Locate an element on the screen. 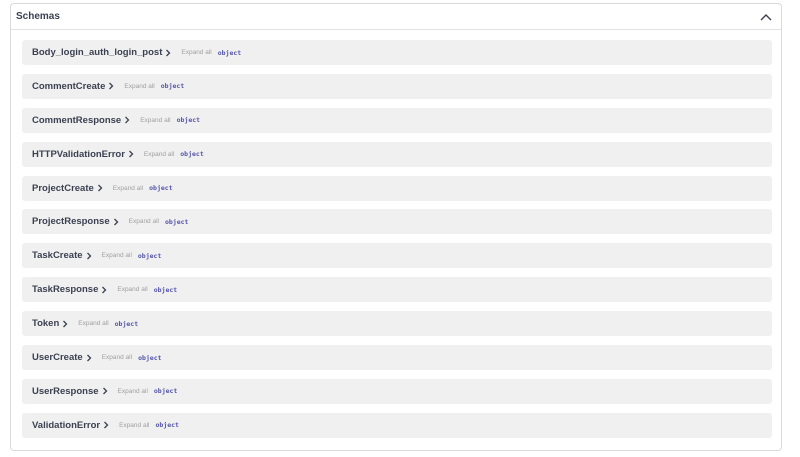 The height and width of the screenshot is (457, 800). schema-model: CommentResponse Expand all object is located at coordinates (397, 120).